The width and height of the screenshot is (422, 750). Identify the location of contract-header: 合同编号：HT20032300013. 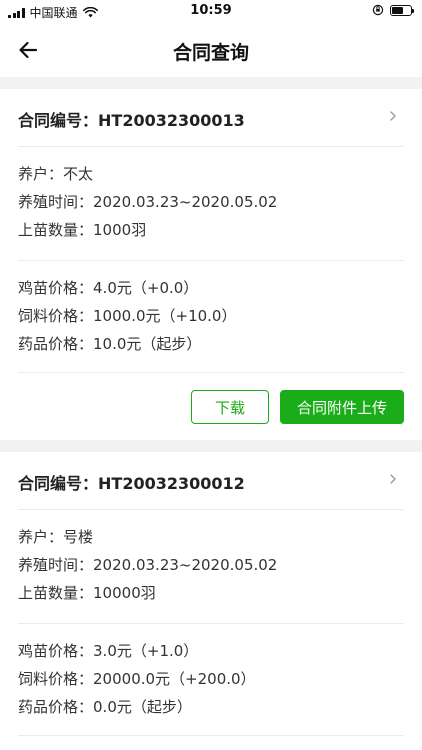
(211, 118).